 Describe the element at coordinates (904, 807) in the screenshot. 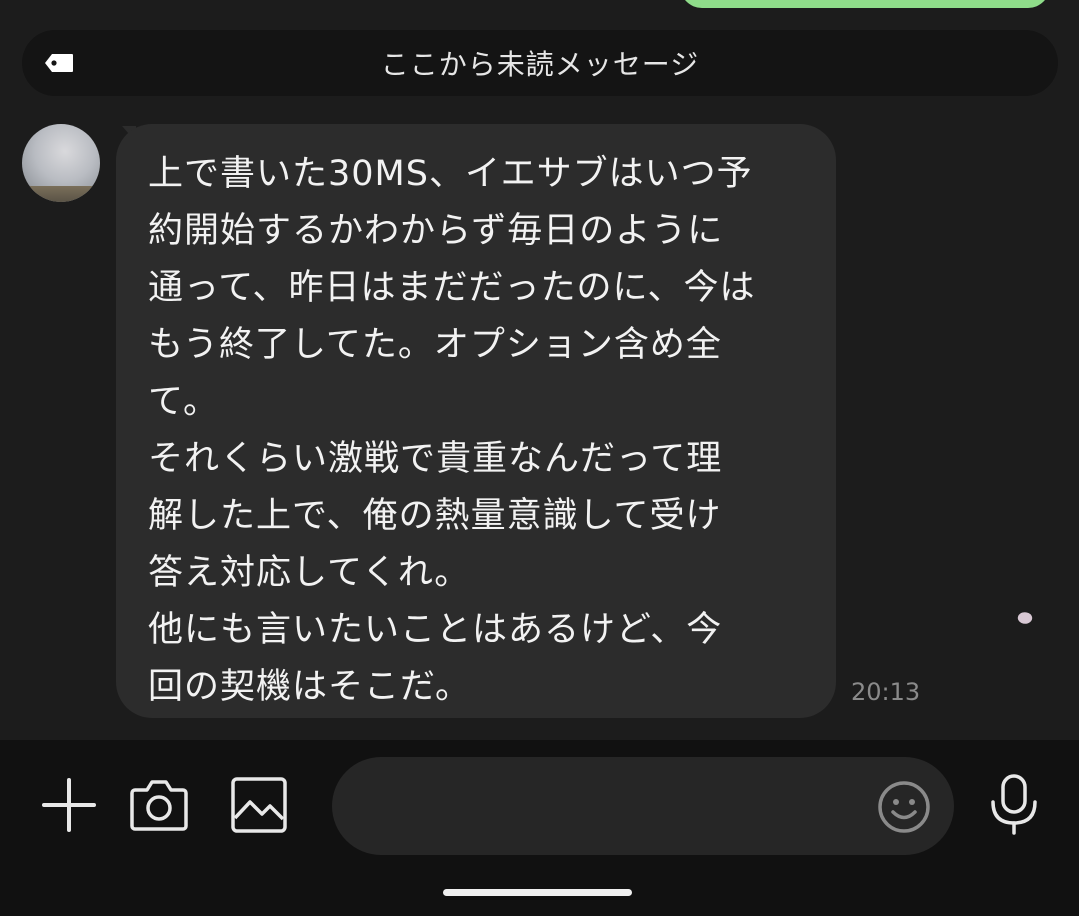

I see `emoji-icon` at that location.